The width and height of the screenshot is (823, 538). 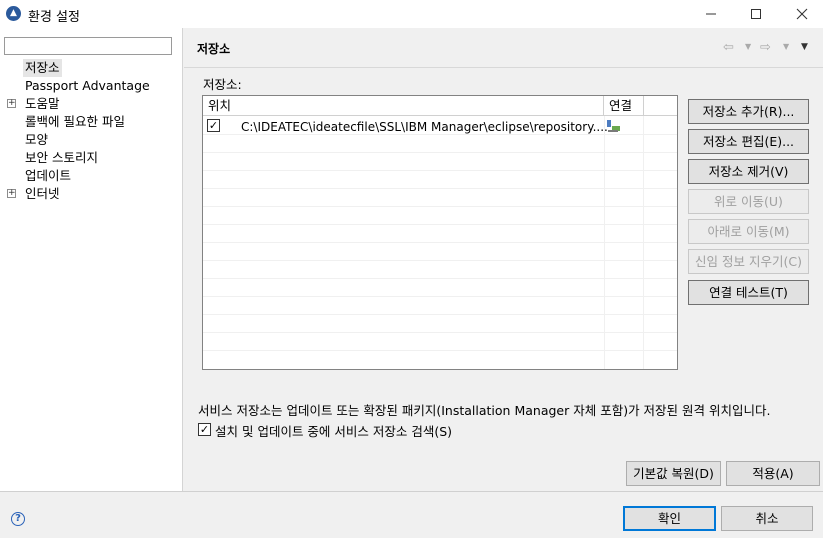 I want to click on table-header: 위치 연결, so click(x=440, y=106).